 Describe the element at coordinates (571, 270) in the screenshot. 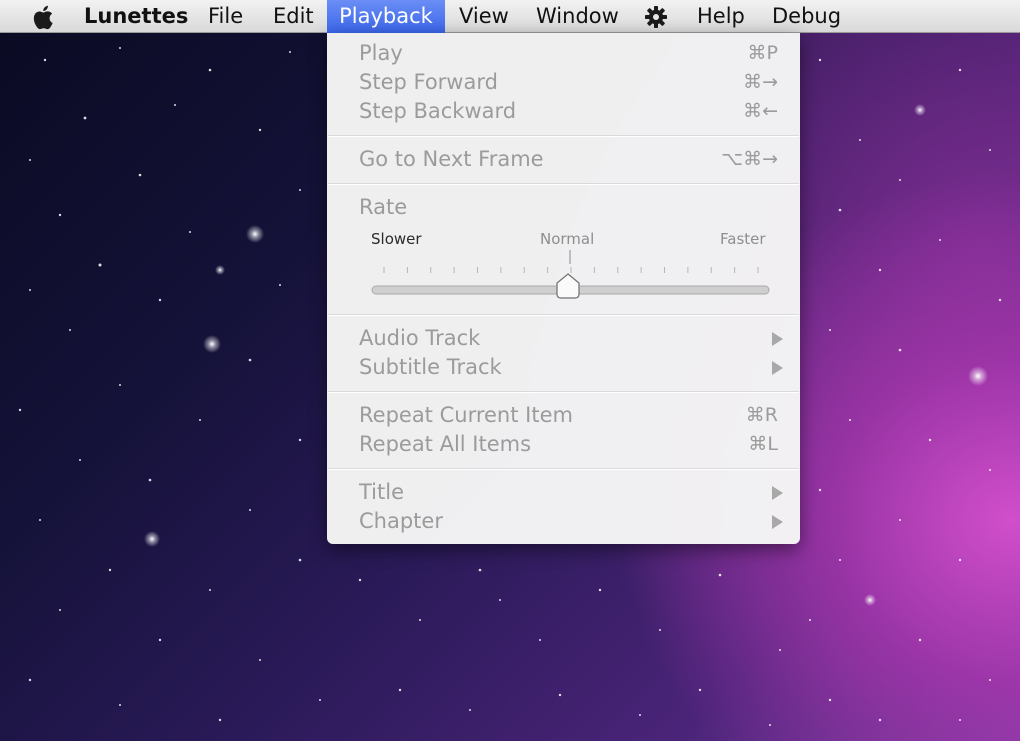

I see `slider-ticks` at that location.